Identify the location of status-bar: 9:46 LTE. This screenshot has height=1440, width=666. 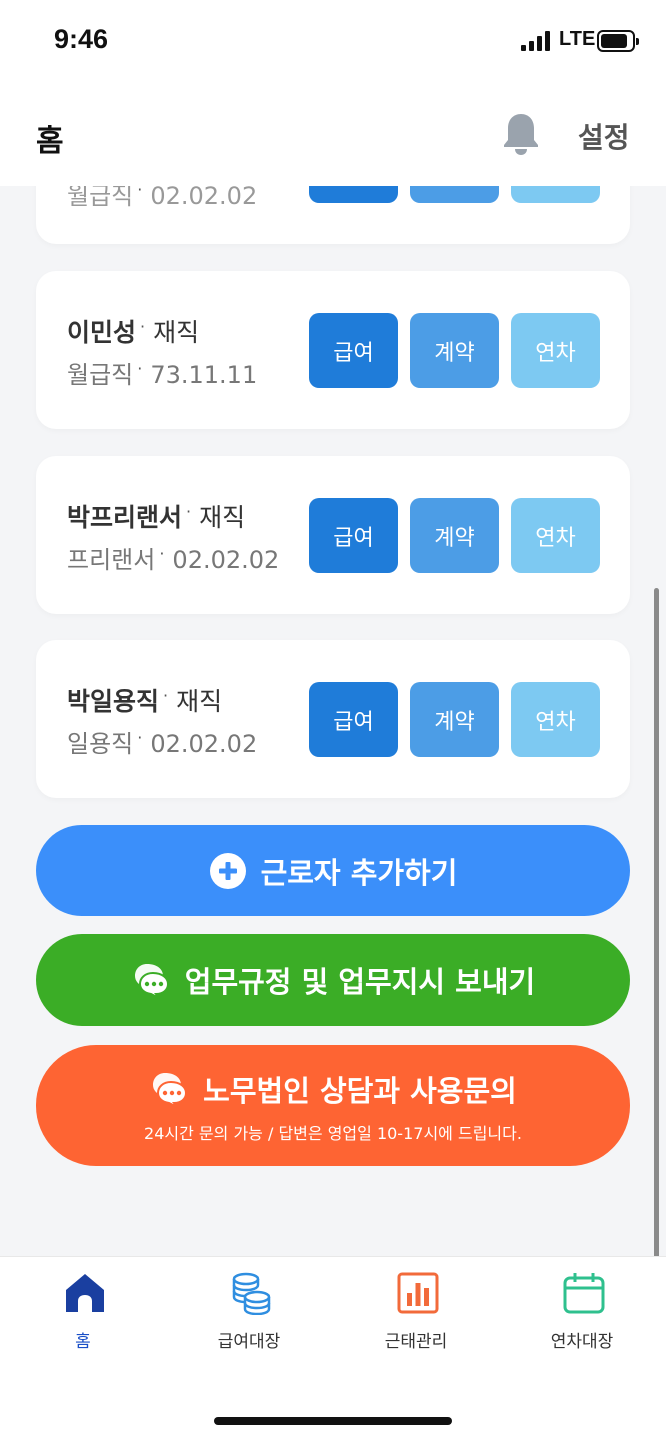
(333, 40).